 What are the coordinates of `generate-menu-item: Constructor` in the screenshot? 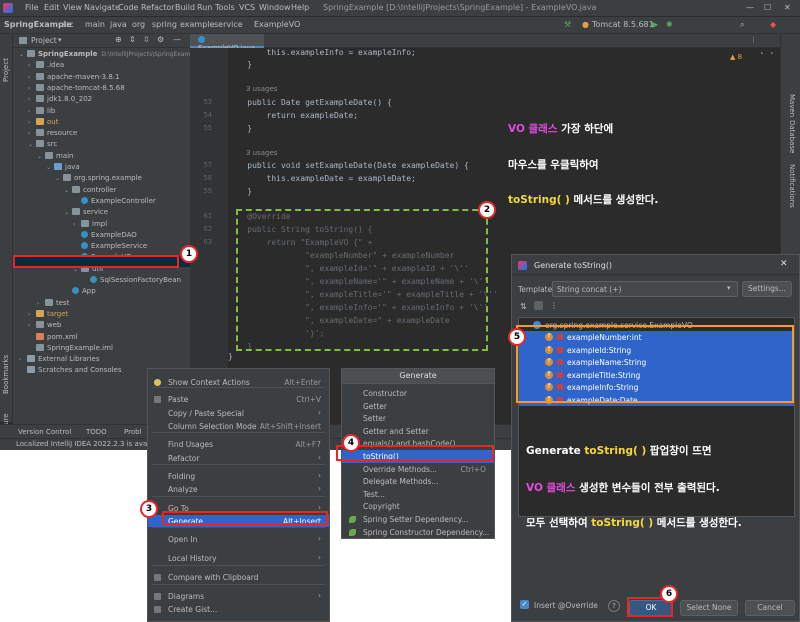 It's located at (418, 393).